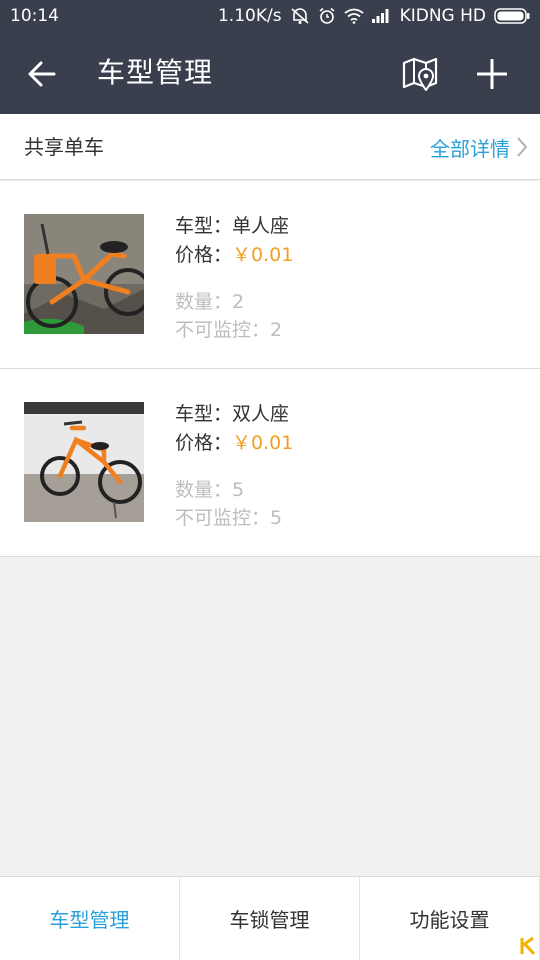 The height and width of the screenshot is (960, 540). Describe the element at coordinates (270, 73) in the screenshot. I see `app-bar: 车型管理` at that location.